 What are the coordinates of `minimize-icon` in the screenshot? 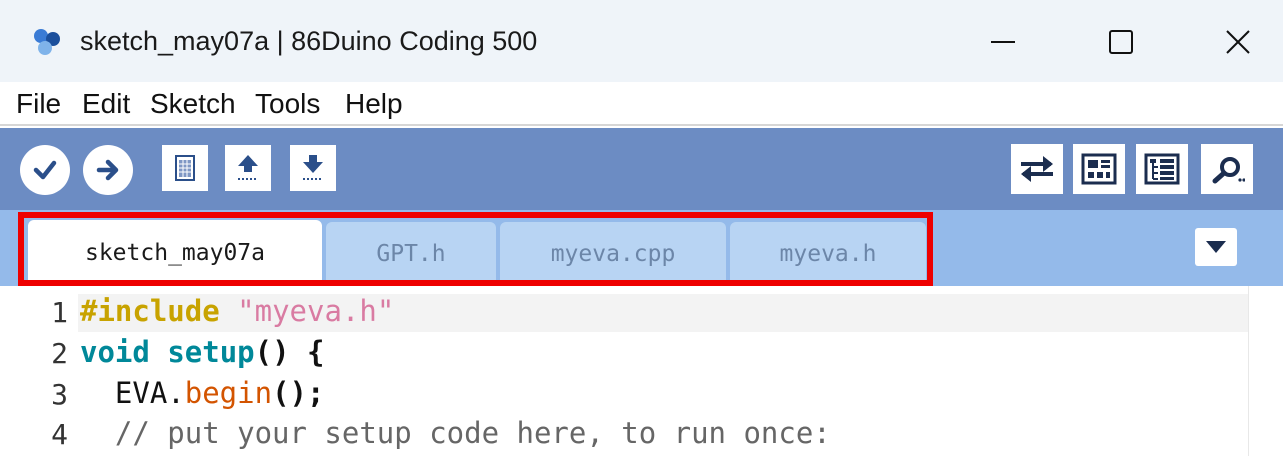 It's located at (1003, 42).